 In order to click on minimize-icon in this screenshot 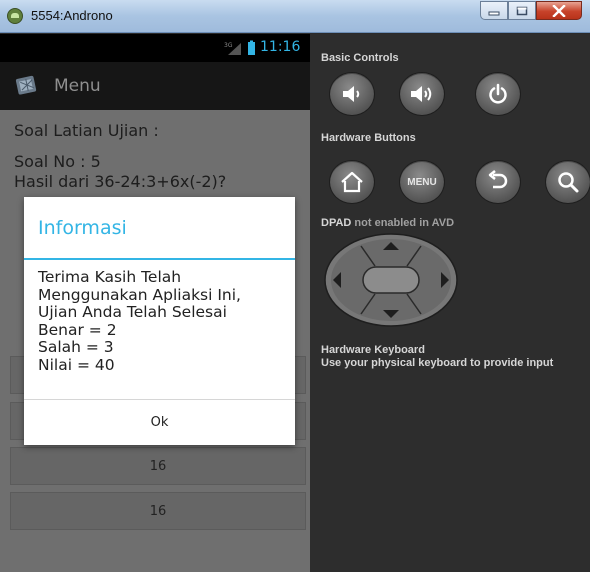, I will do `click(494, 13)`.